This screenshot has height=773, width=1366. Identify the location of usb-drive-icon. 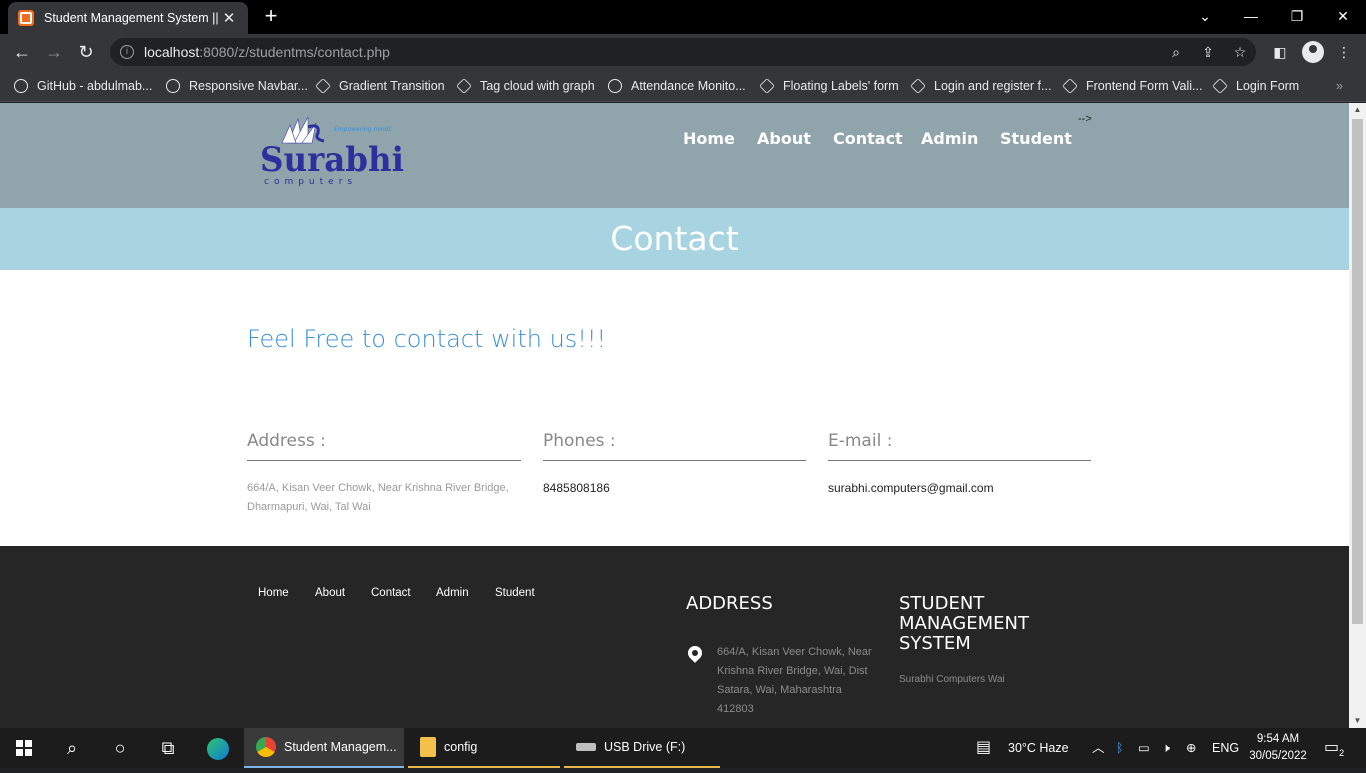
(586, 747).